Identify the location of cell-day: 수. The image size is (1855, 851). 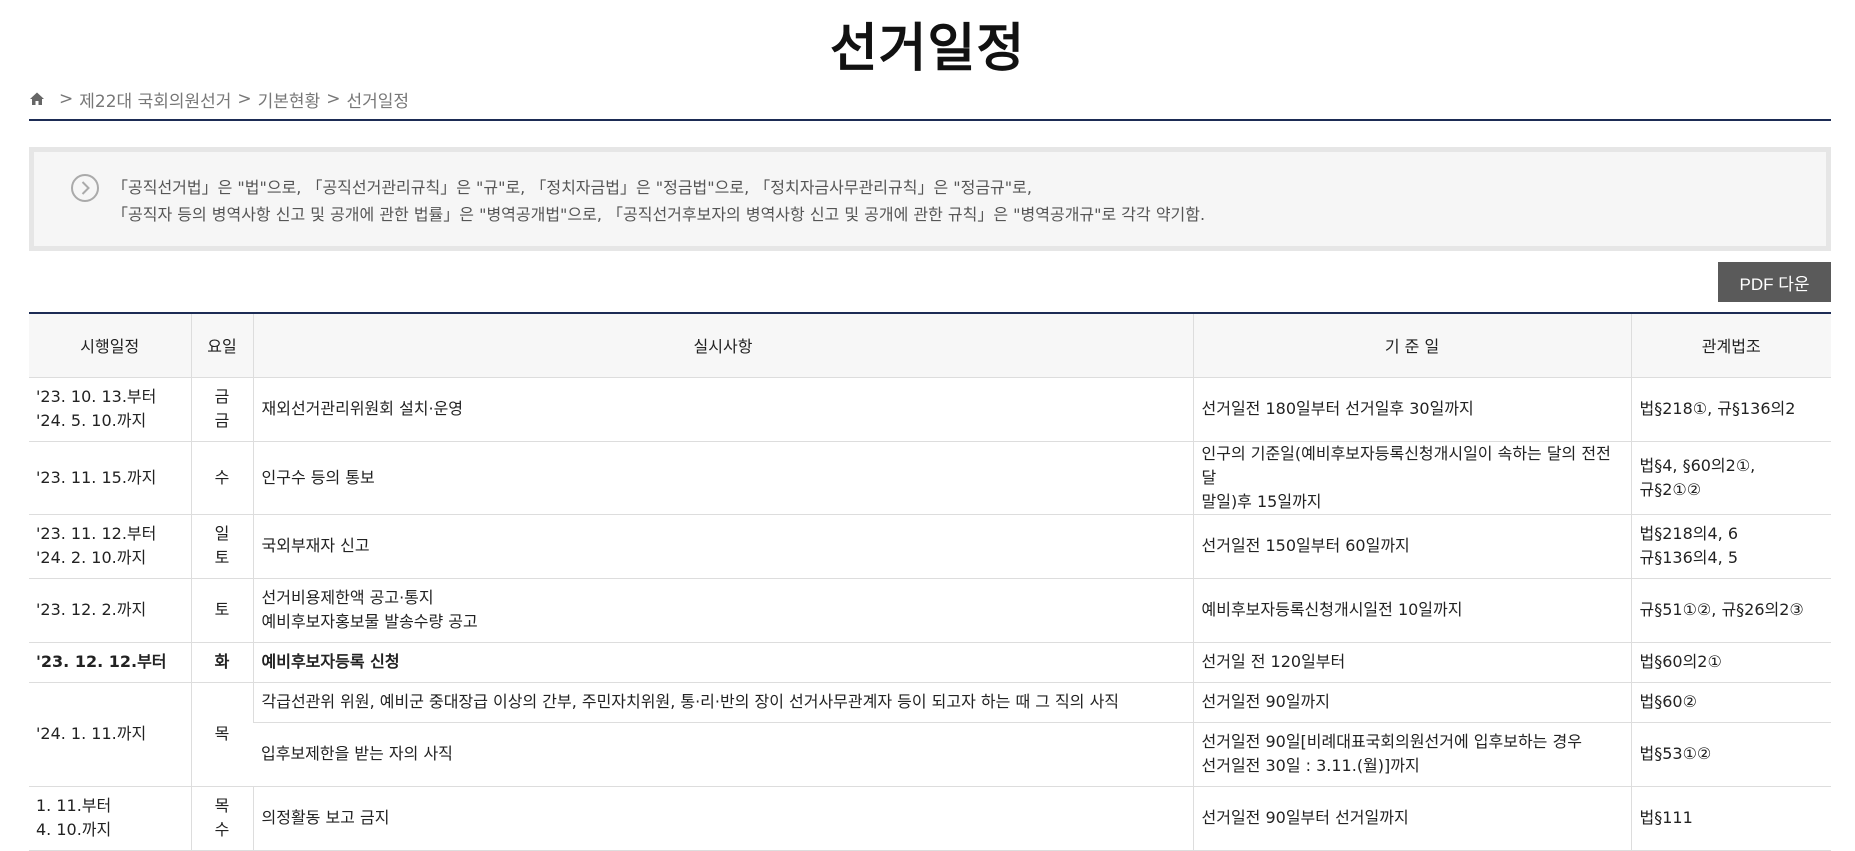
(221, 478).